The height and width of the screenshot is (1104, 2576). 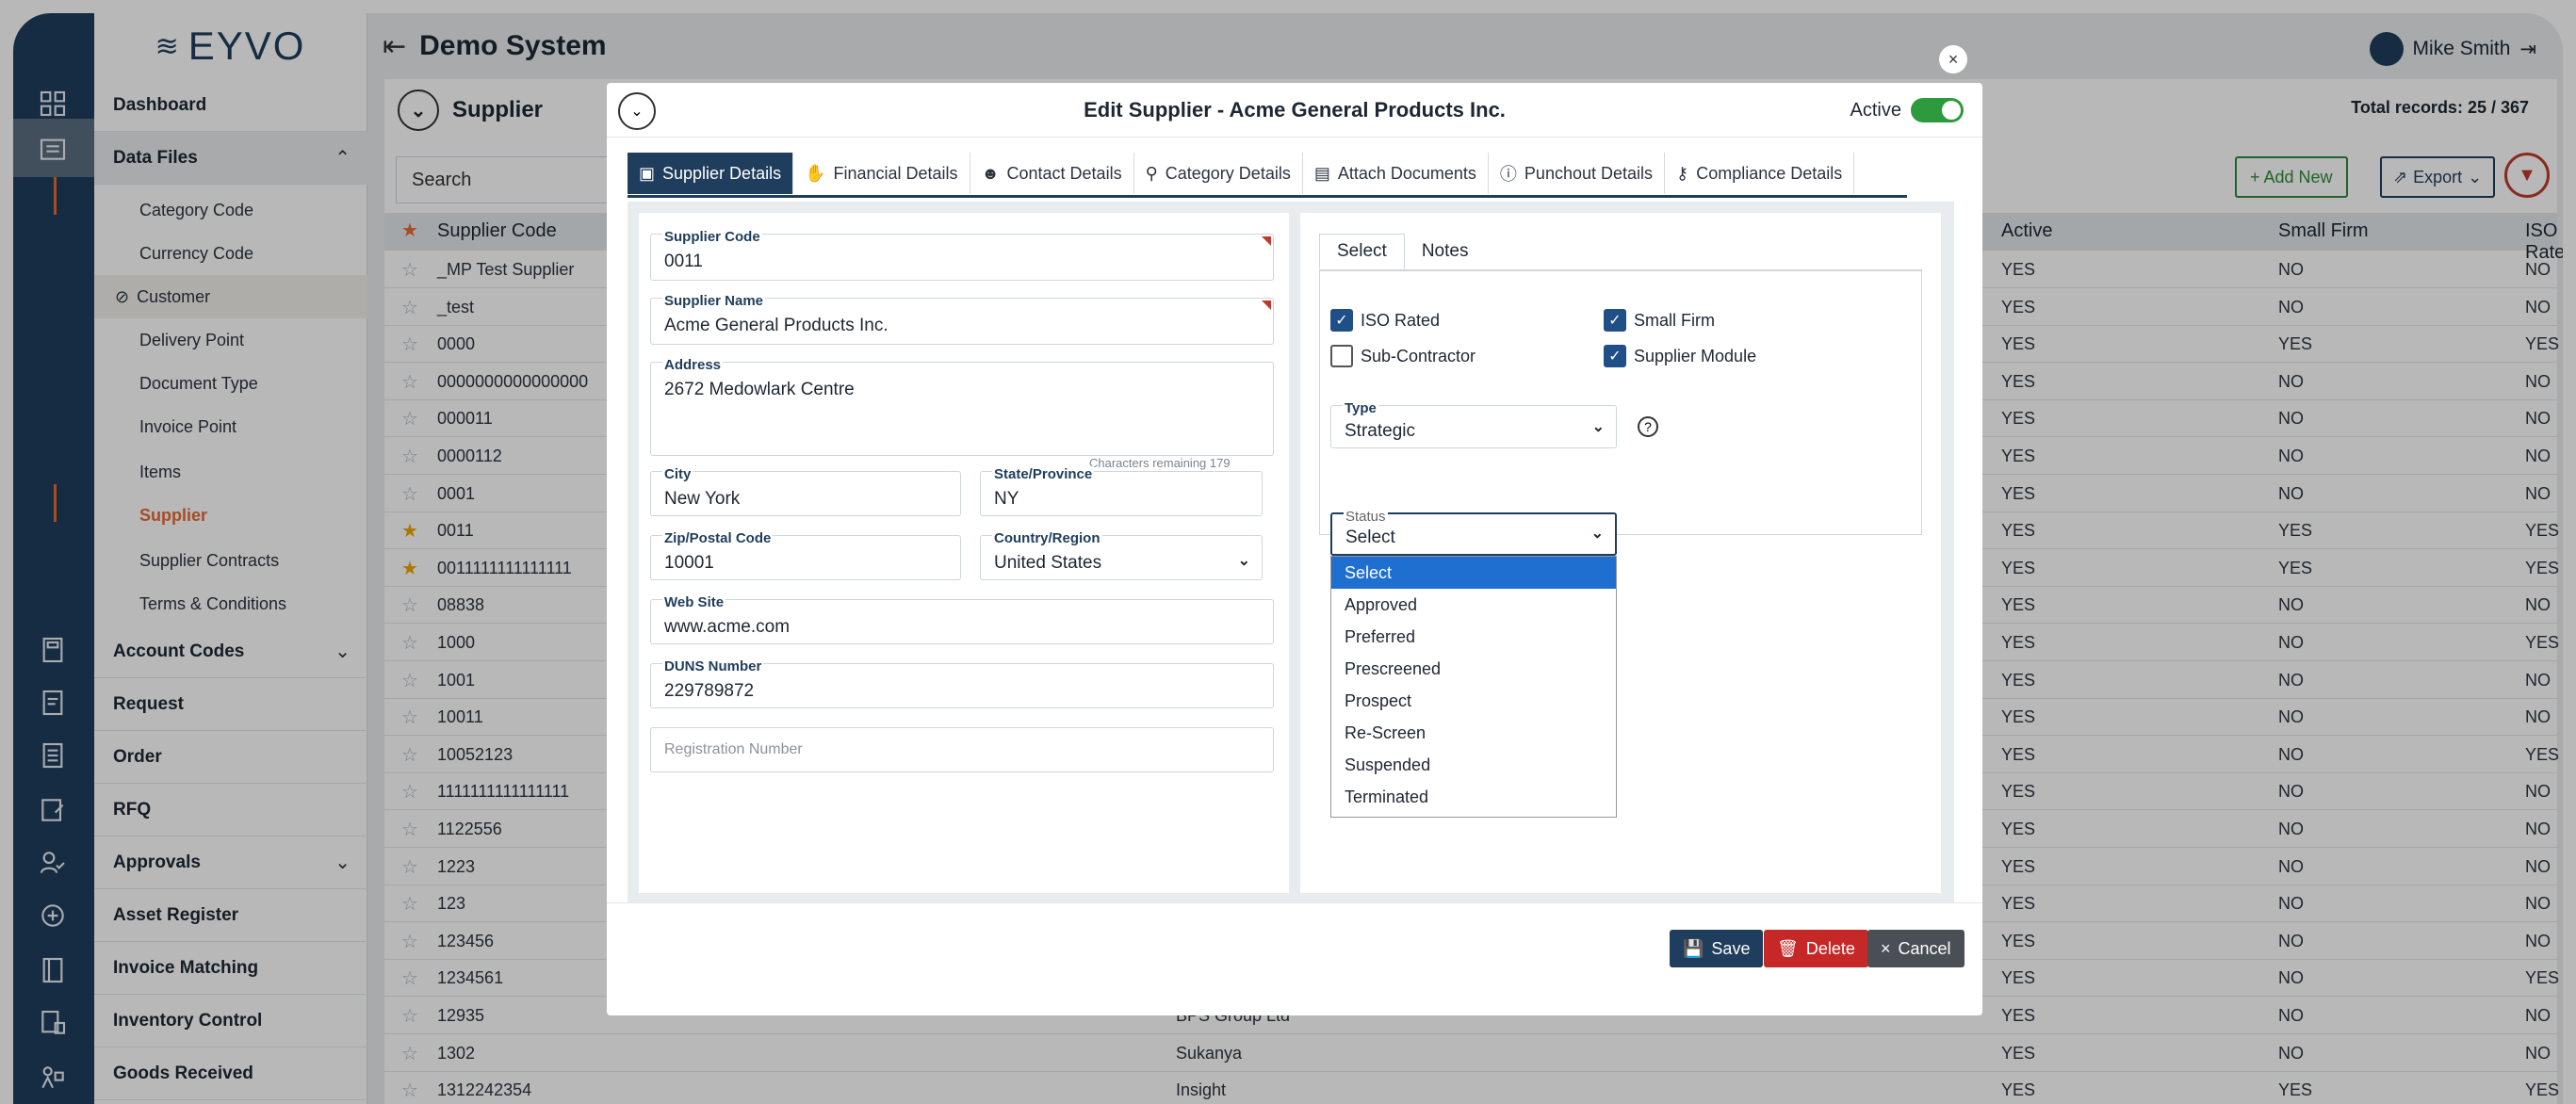 What do you see at coordinates (1717, 948) in the screenshot?
I see `save-button: 💾 Save` at bounding box center [1717, 948].